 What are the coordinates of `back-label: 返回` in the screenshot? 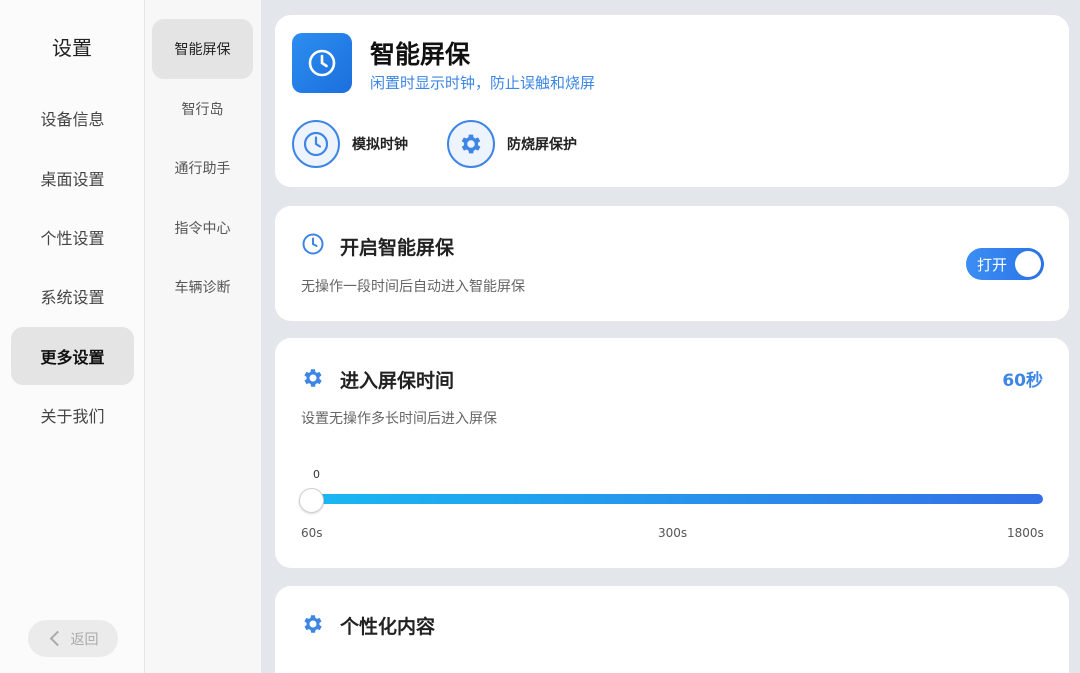 It's located at (84, 639).